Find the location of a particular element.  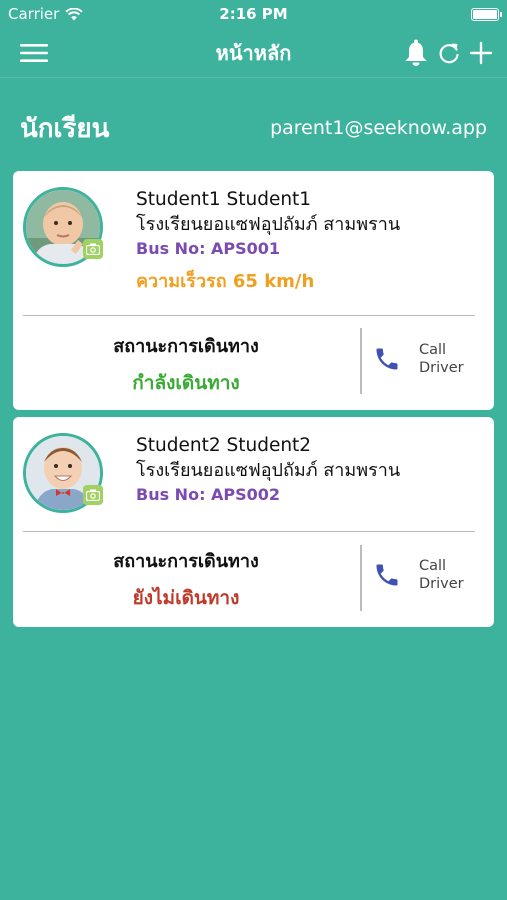

menu-button is located at coordinates (34, 53).